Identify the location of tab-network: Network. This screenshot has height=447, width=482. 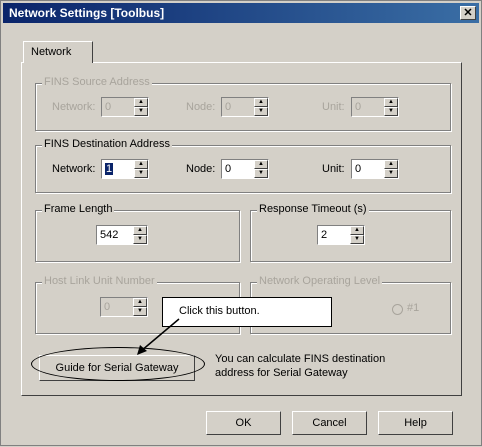
(58, 52).